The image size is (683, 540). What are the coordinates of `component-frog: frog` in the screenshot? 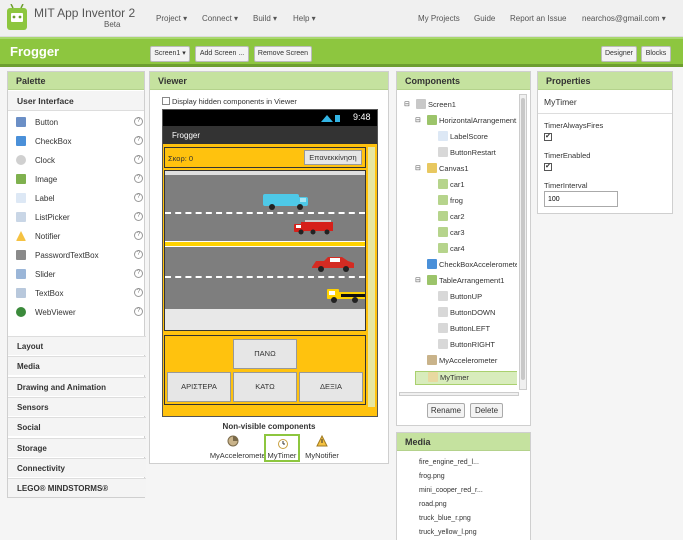 It's located at (471, 202).